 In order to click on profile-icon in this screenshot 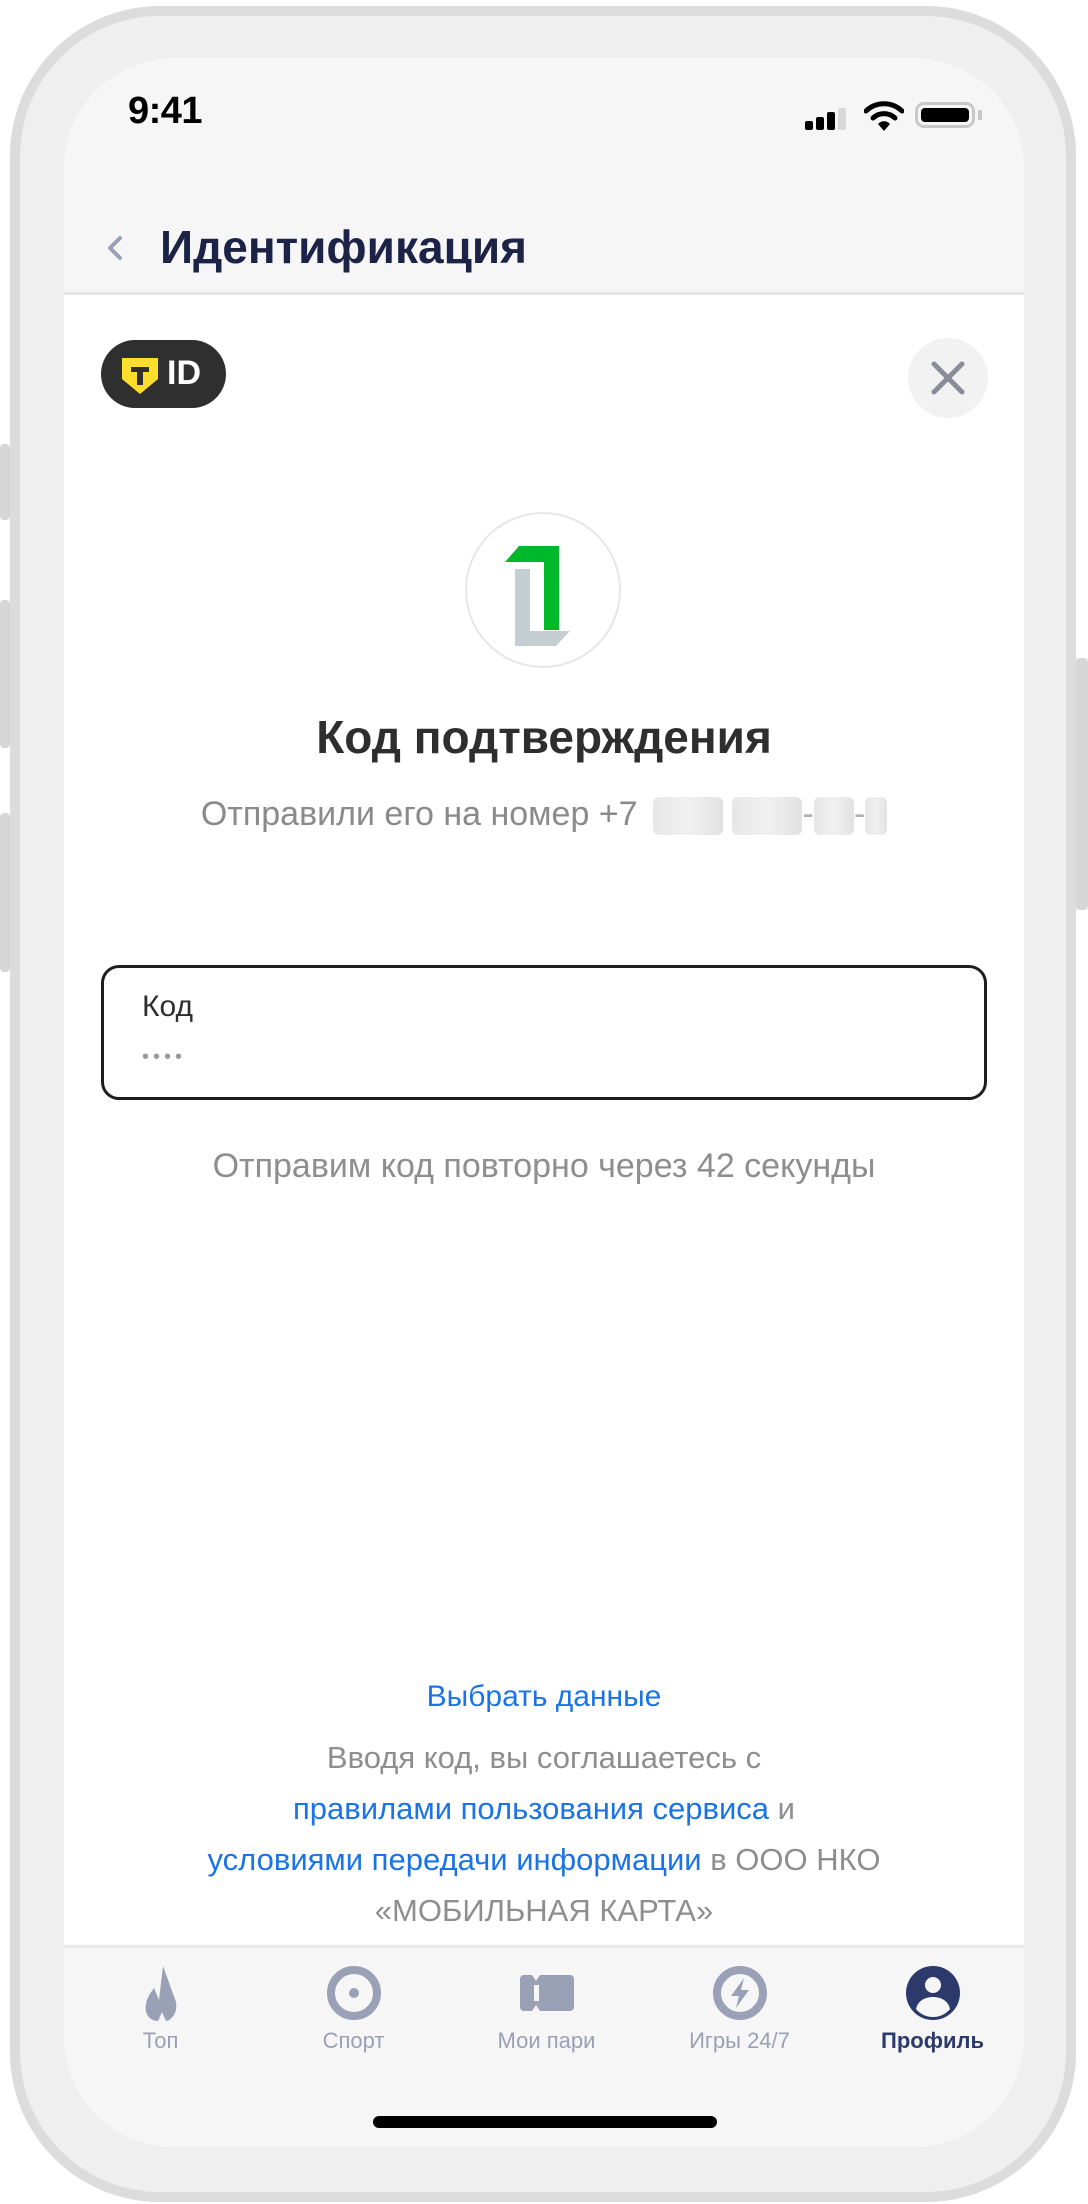, I will do `click(933, 1993)`.